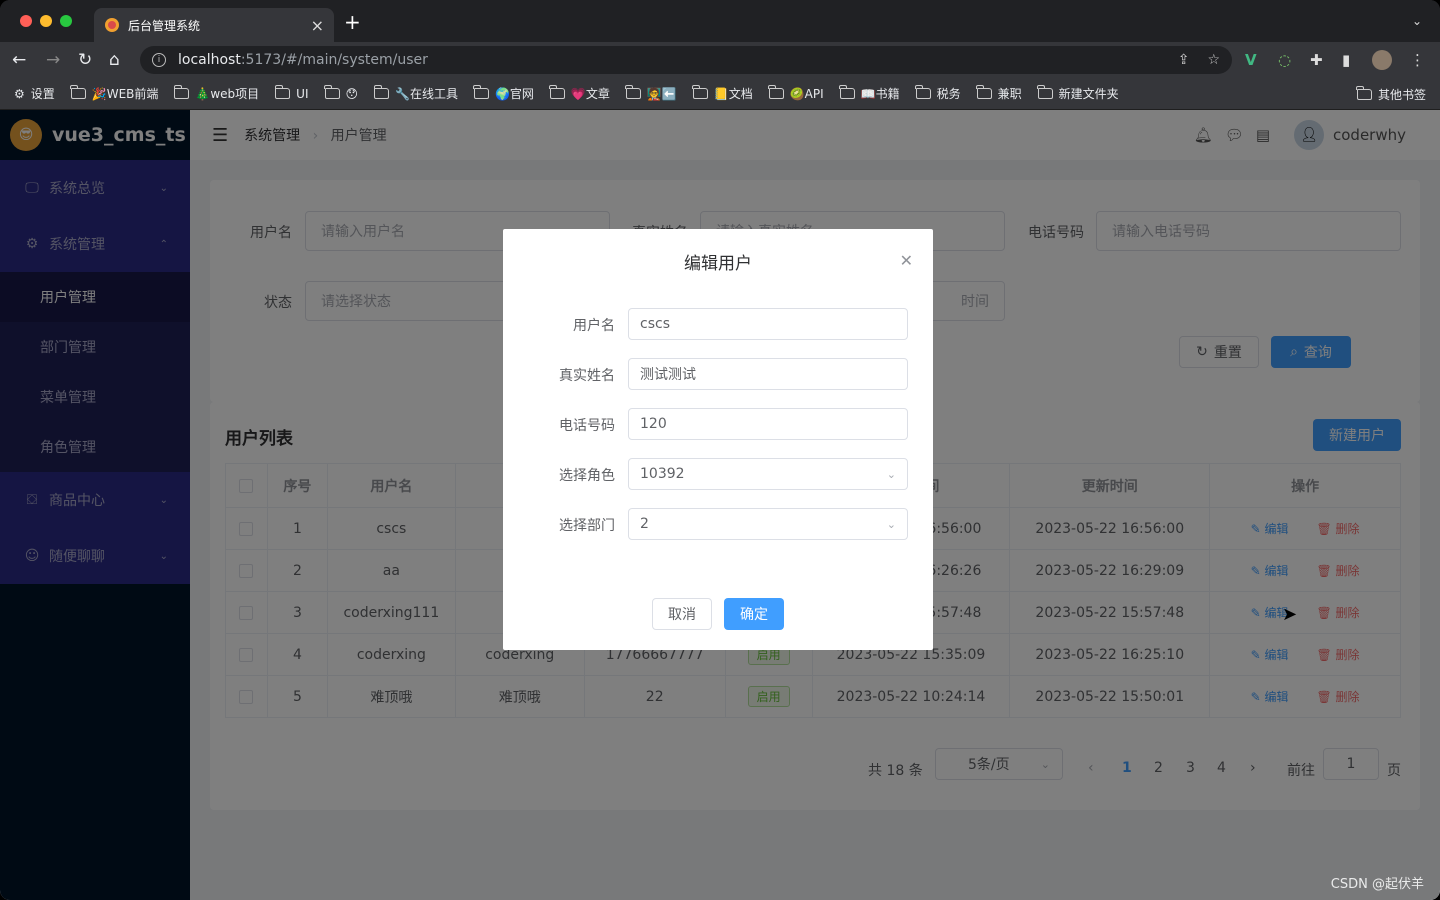 The width and height of the screenshot is (1440, 900). I want to click on close-tab-icon: ×, so click(317, 25).